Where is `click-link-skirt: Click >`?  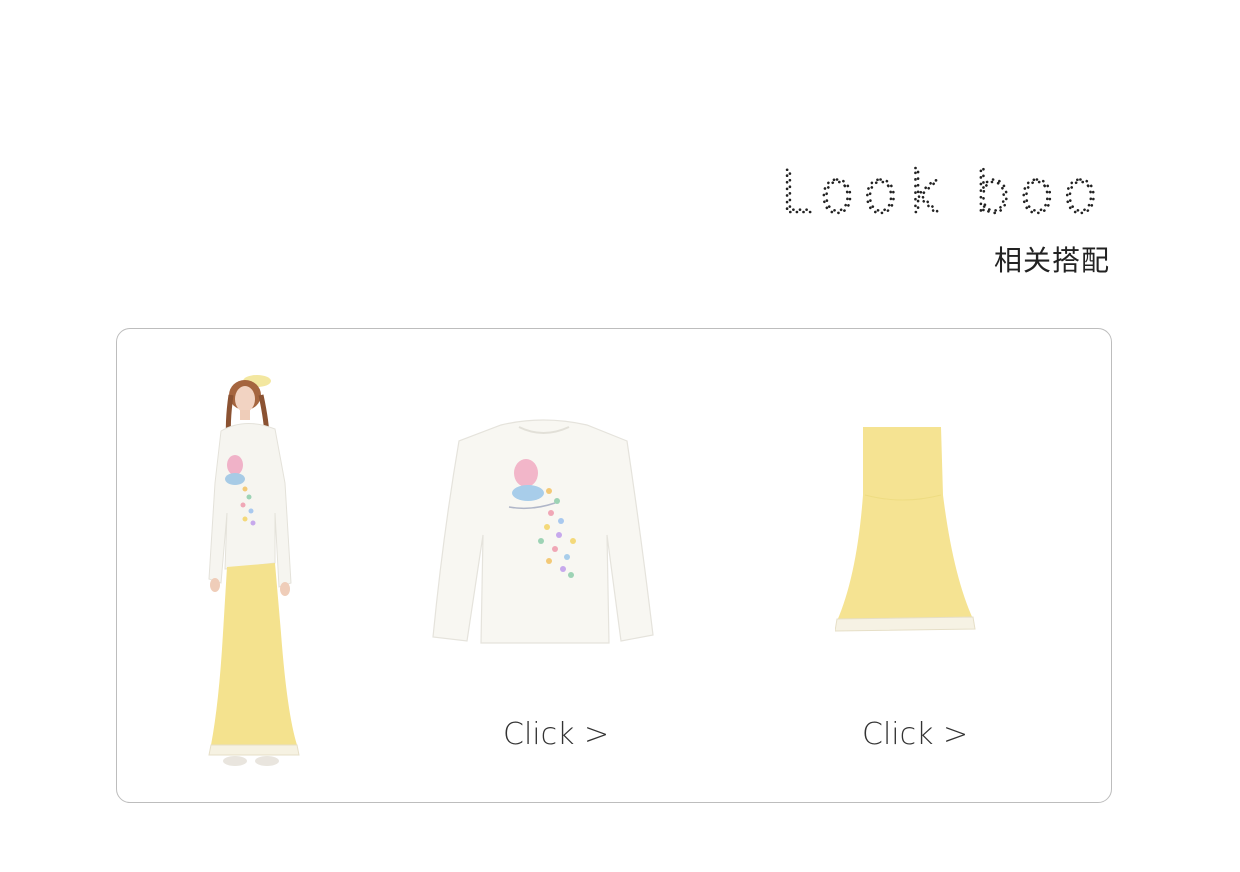
click-link-skirt: Click > is located at coordinates (915, 734).